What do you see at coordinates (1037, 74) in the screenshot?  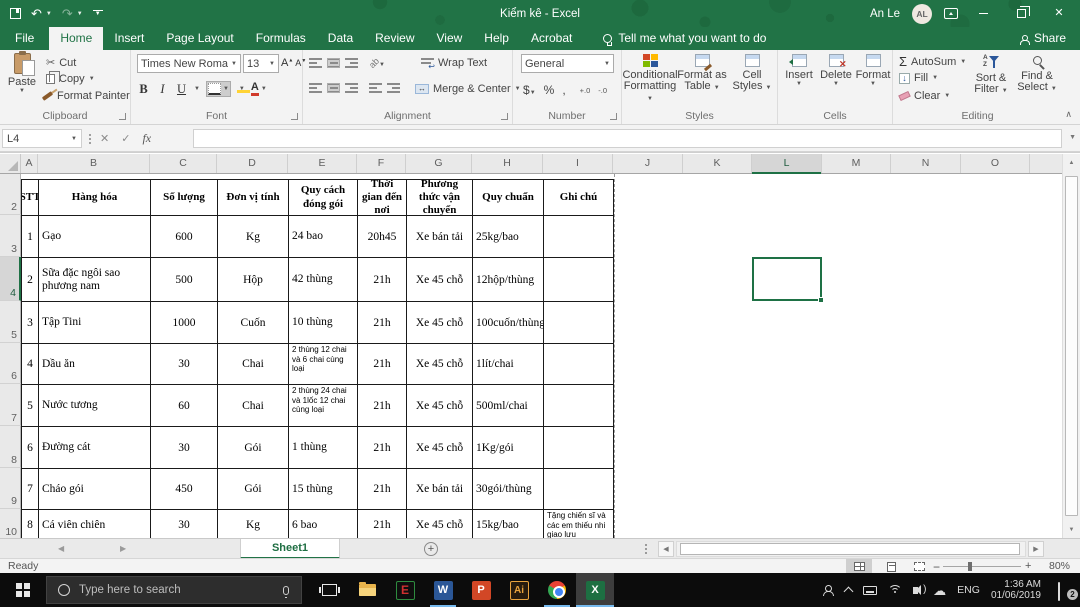 I see `find-select-button: Find & Select ▼` at bounding box center [1037, 74].